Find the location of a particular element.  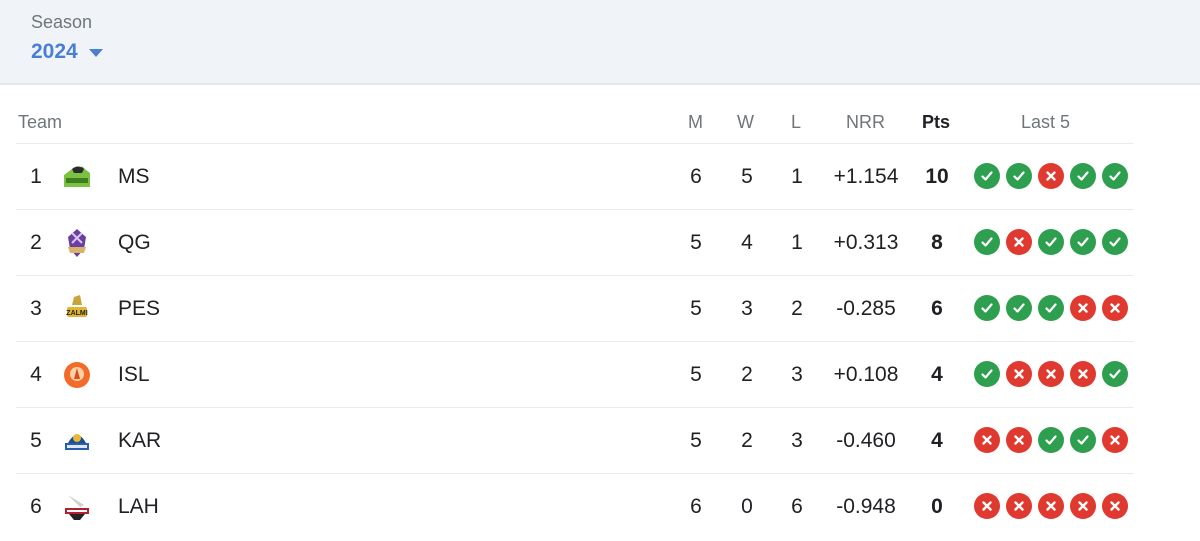

net-run-rate: -0.460 is located at coordinates (866, 440).